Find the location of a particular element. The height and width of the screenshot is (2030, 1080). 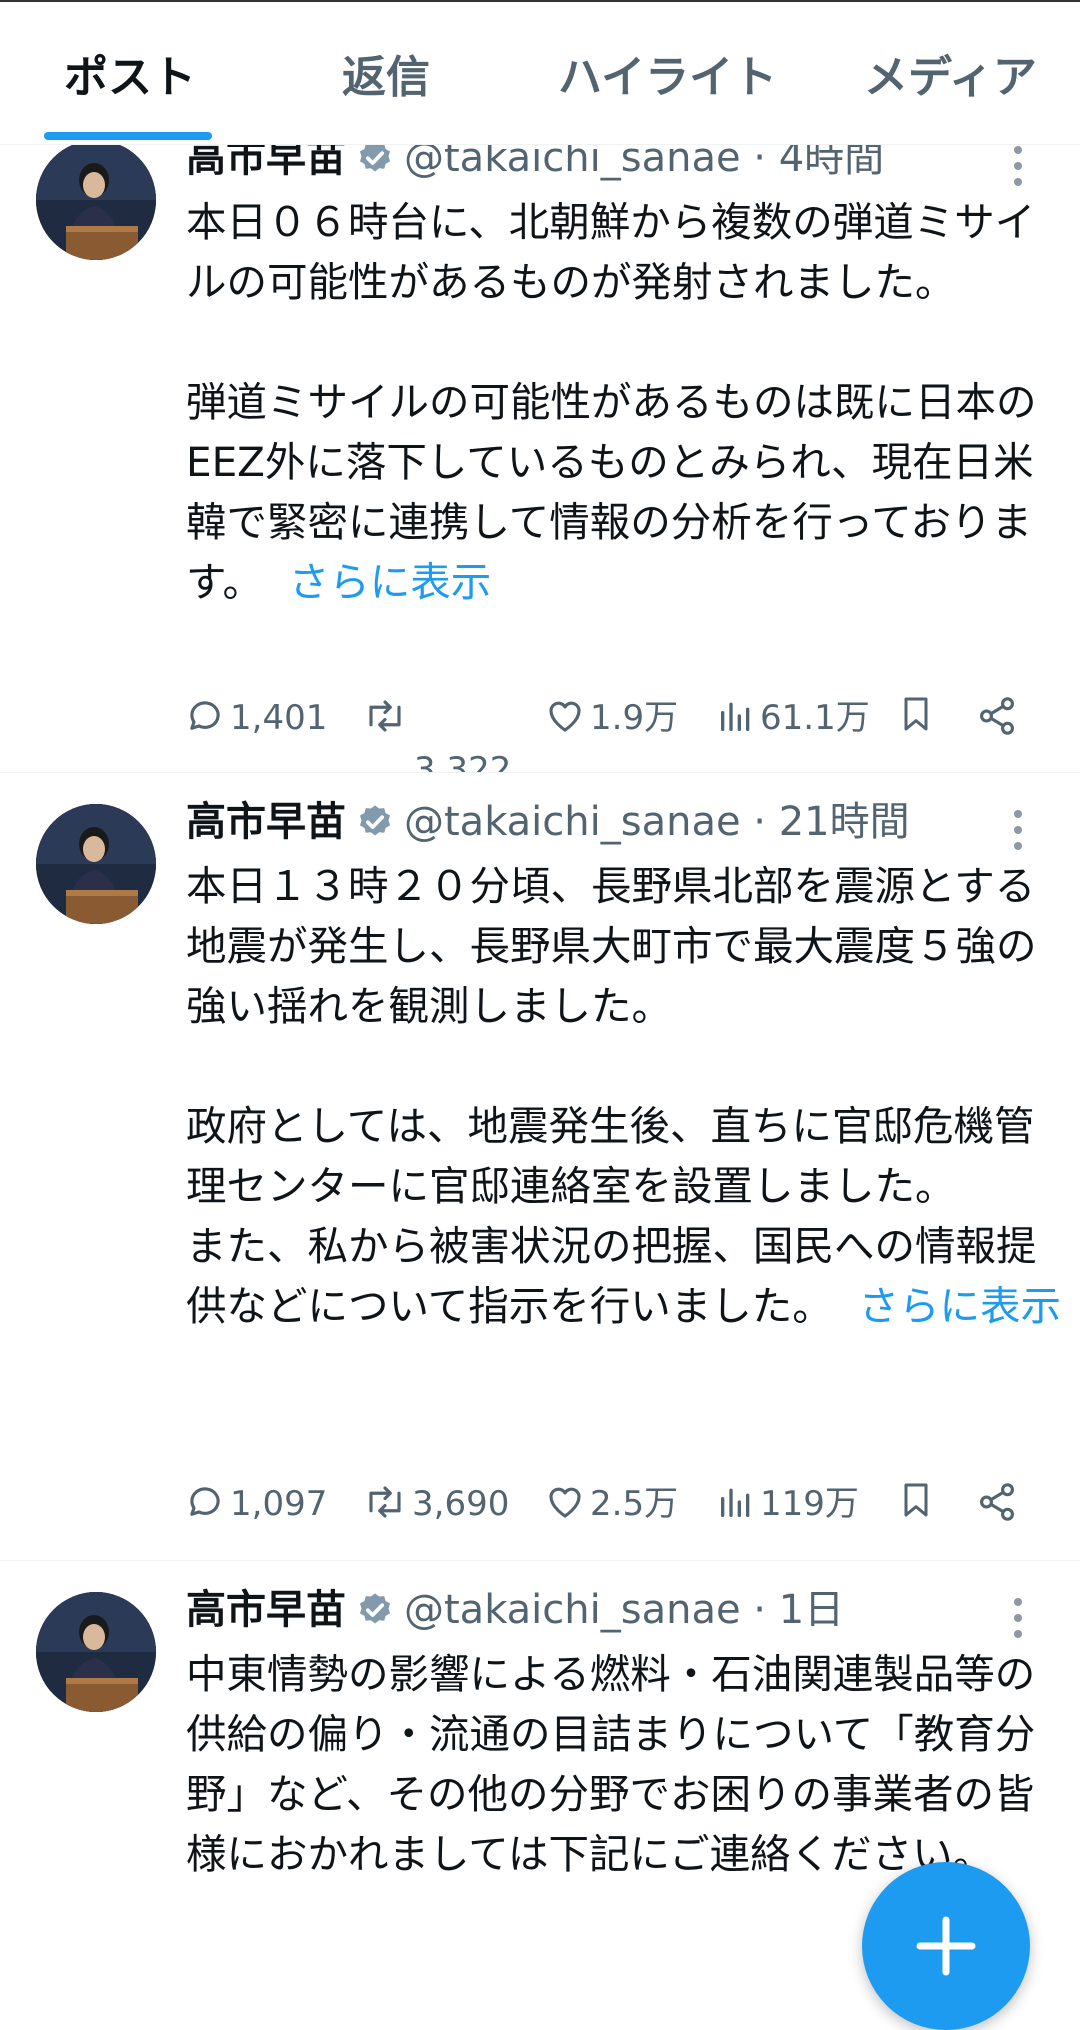

reply-button: 1,401 is located at coordinates (255, 718).